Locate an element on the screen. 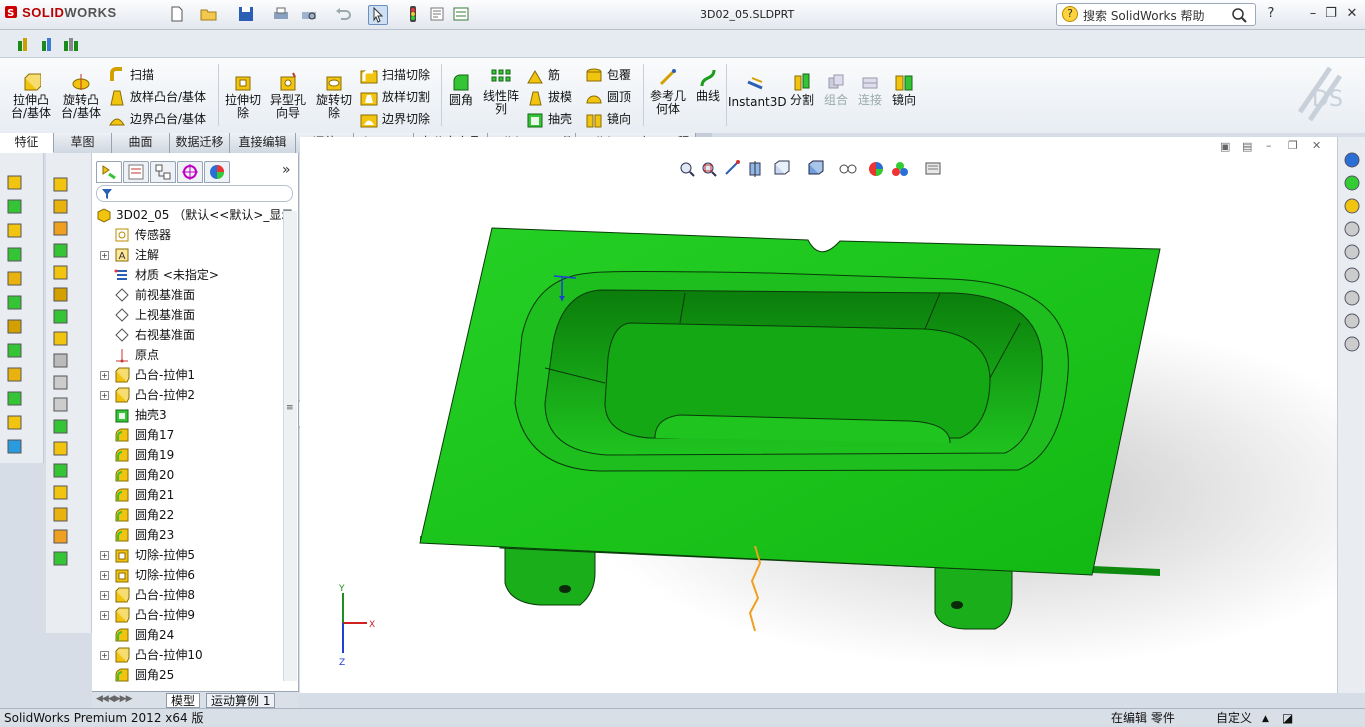 The height and width of the screenshot is (727, 1365). tab-1: 草图 is located at coordinates (83, 143).